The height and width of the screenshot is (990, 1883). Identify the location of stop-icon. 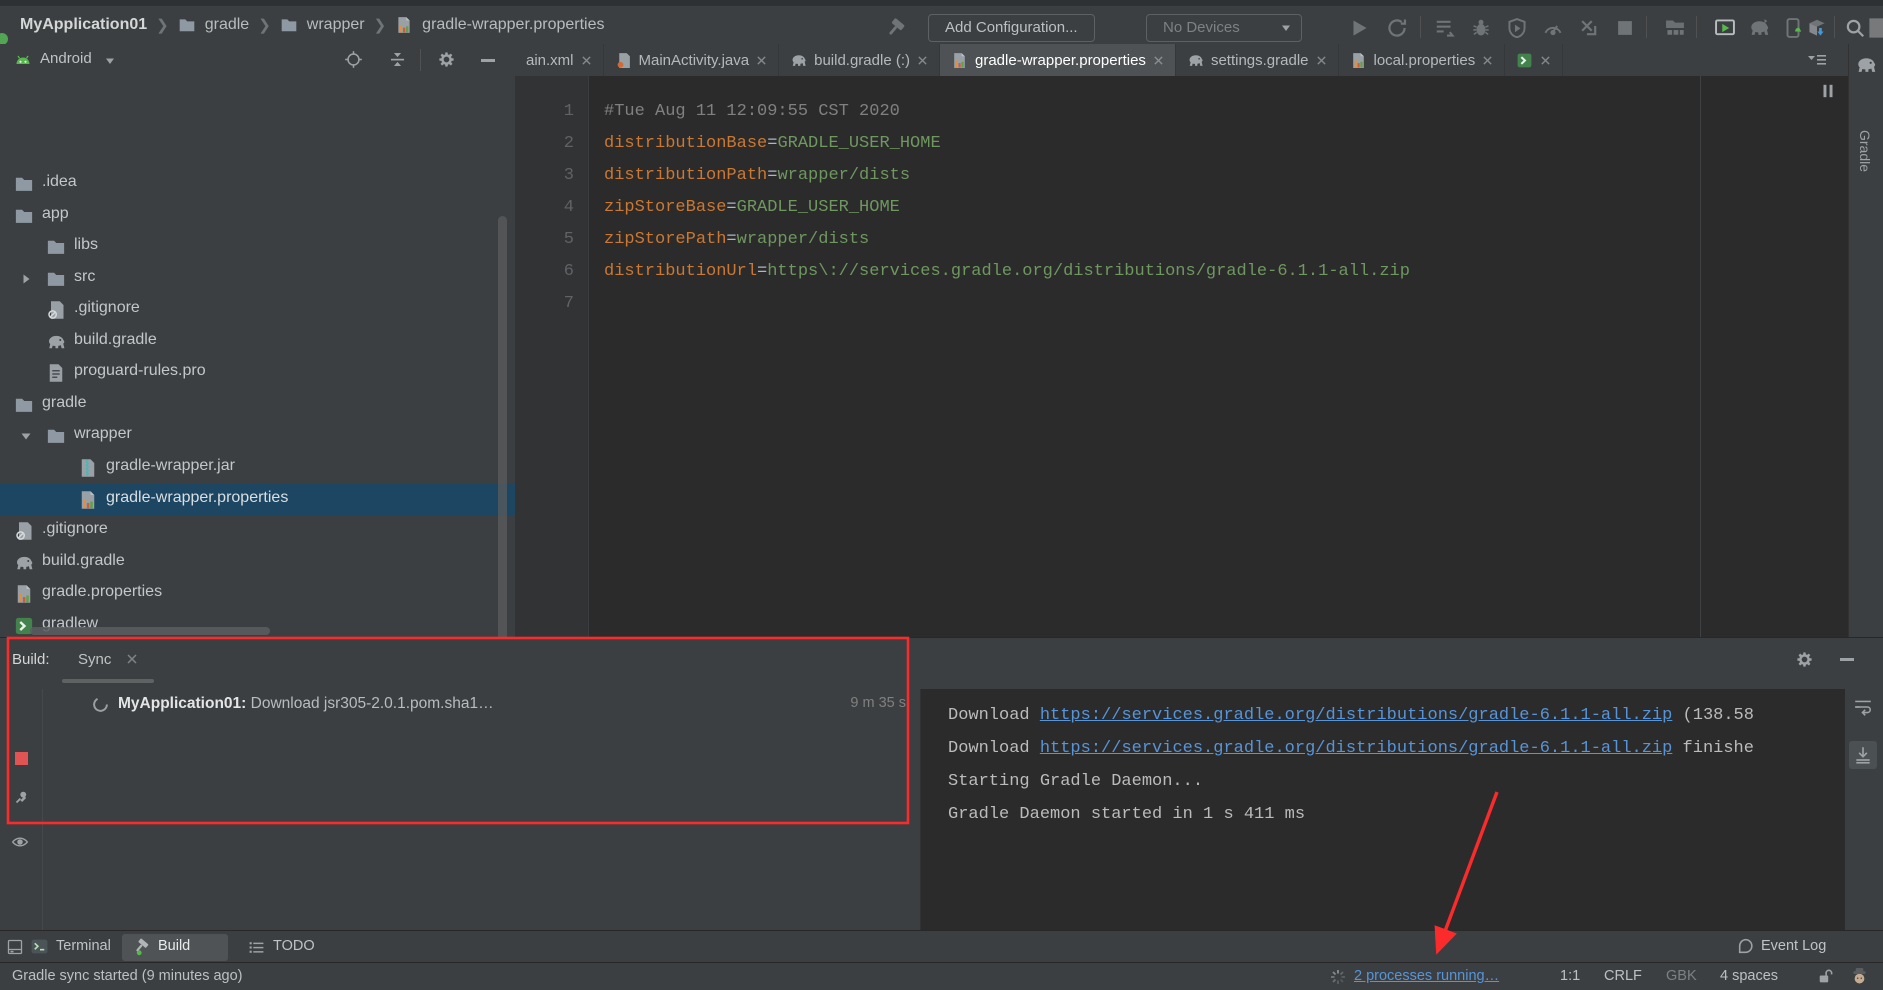
(1625, 28).